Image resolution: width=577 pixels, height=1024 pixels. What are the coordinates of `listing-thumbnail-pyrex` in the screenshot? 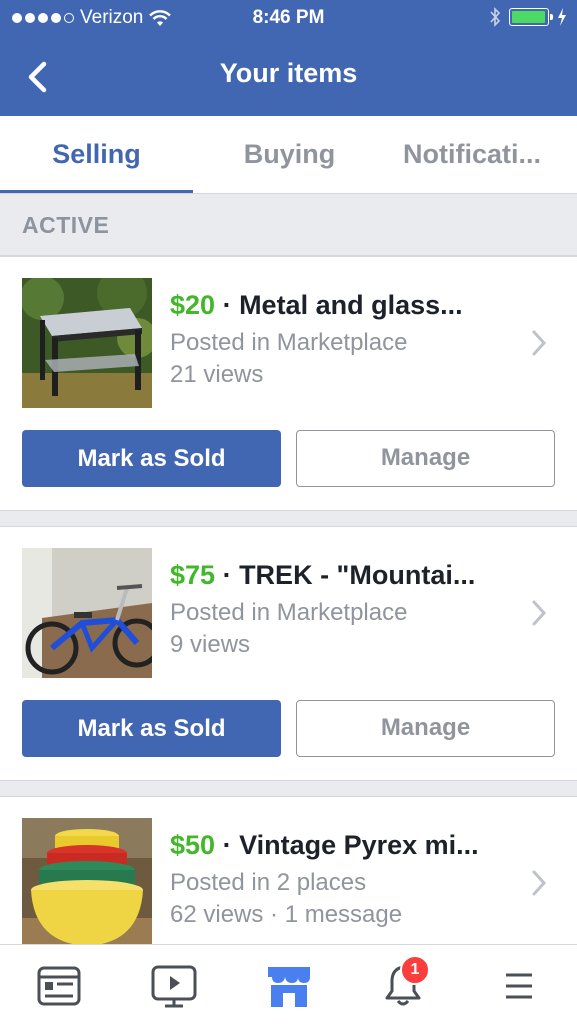 It's located at (87, 883).